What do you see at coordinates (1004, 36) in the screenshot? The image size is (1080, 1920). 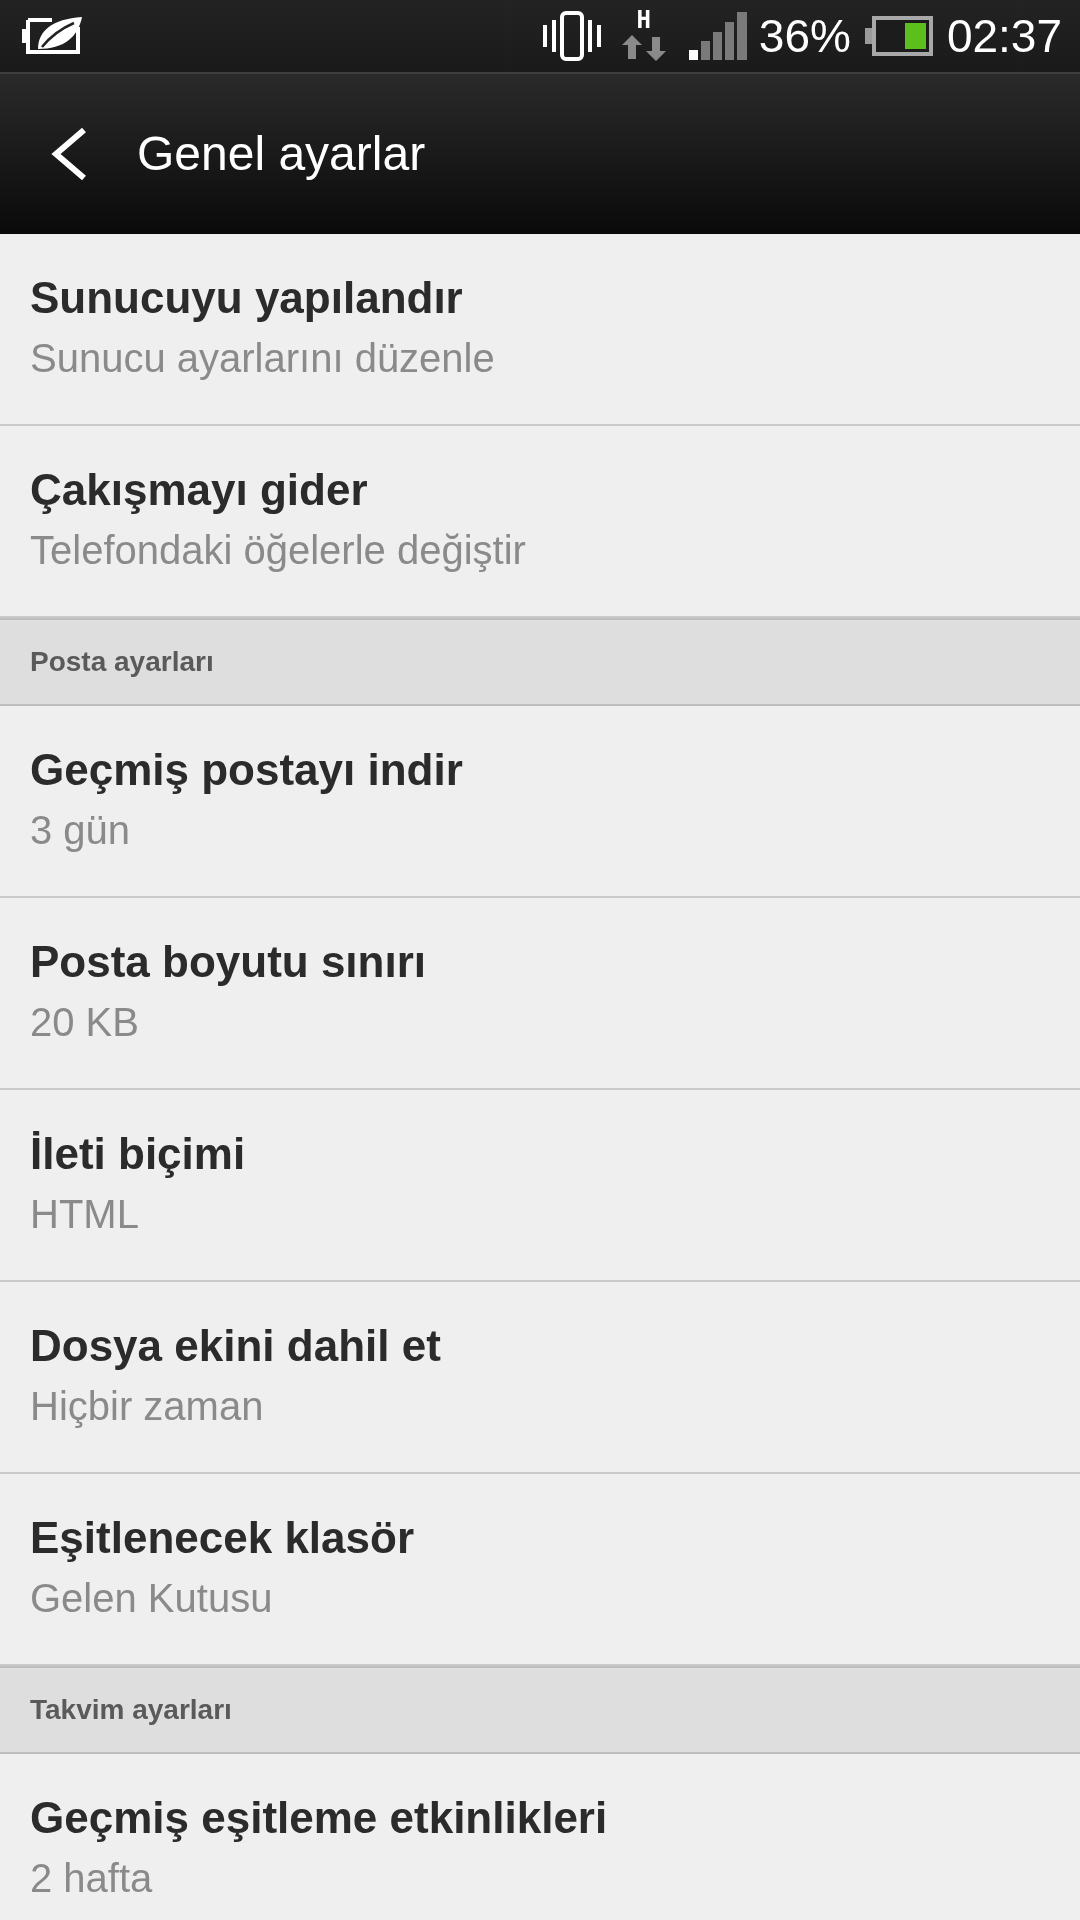 I see `clock-time: 02:37` at bounding box center [1004, 36].